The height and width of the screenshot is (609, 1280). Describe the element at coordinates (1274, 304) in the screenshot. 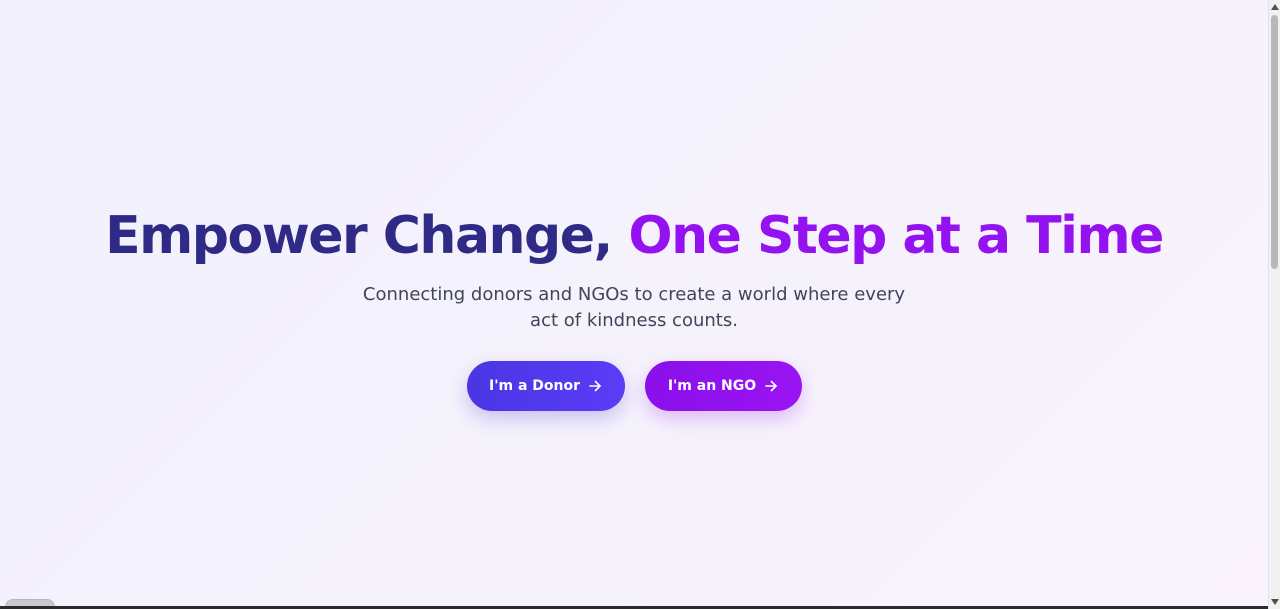

I see `vertical-scrollbar` at that location.